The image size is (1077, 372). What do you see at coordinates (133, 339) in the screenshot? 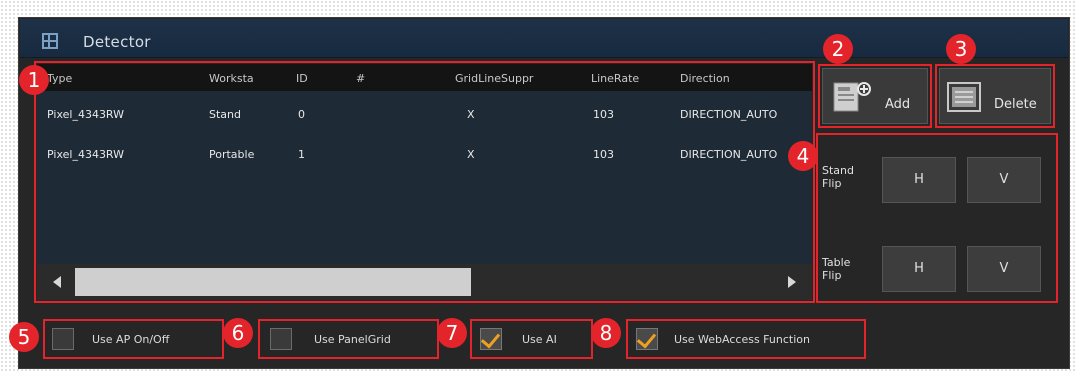
I see `annotation-box-ap` at bounding box center [133, 339].